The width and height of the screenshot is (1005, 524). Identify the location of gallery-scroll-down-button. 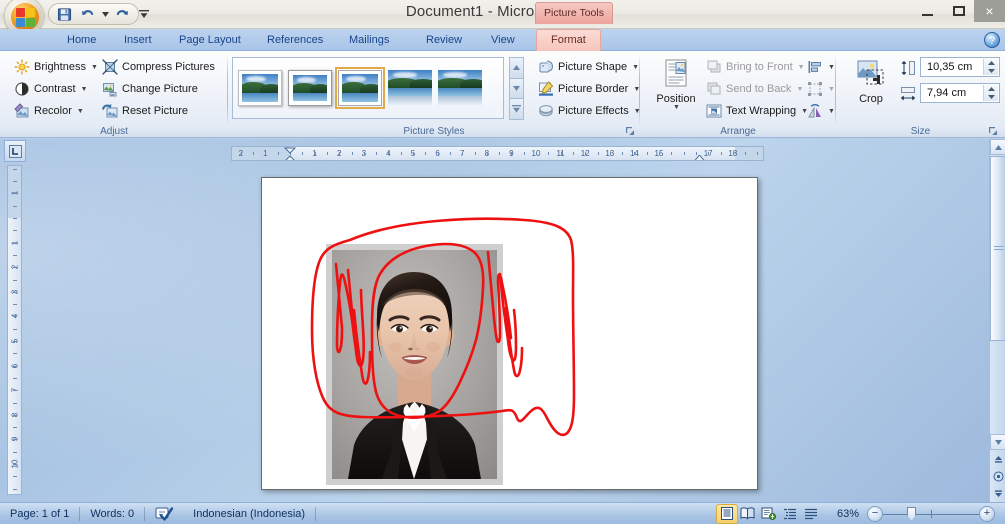
(516, 88).